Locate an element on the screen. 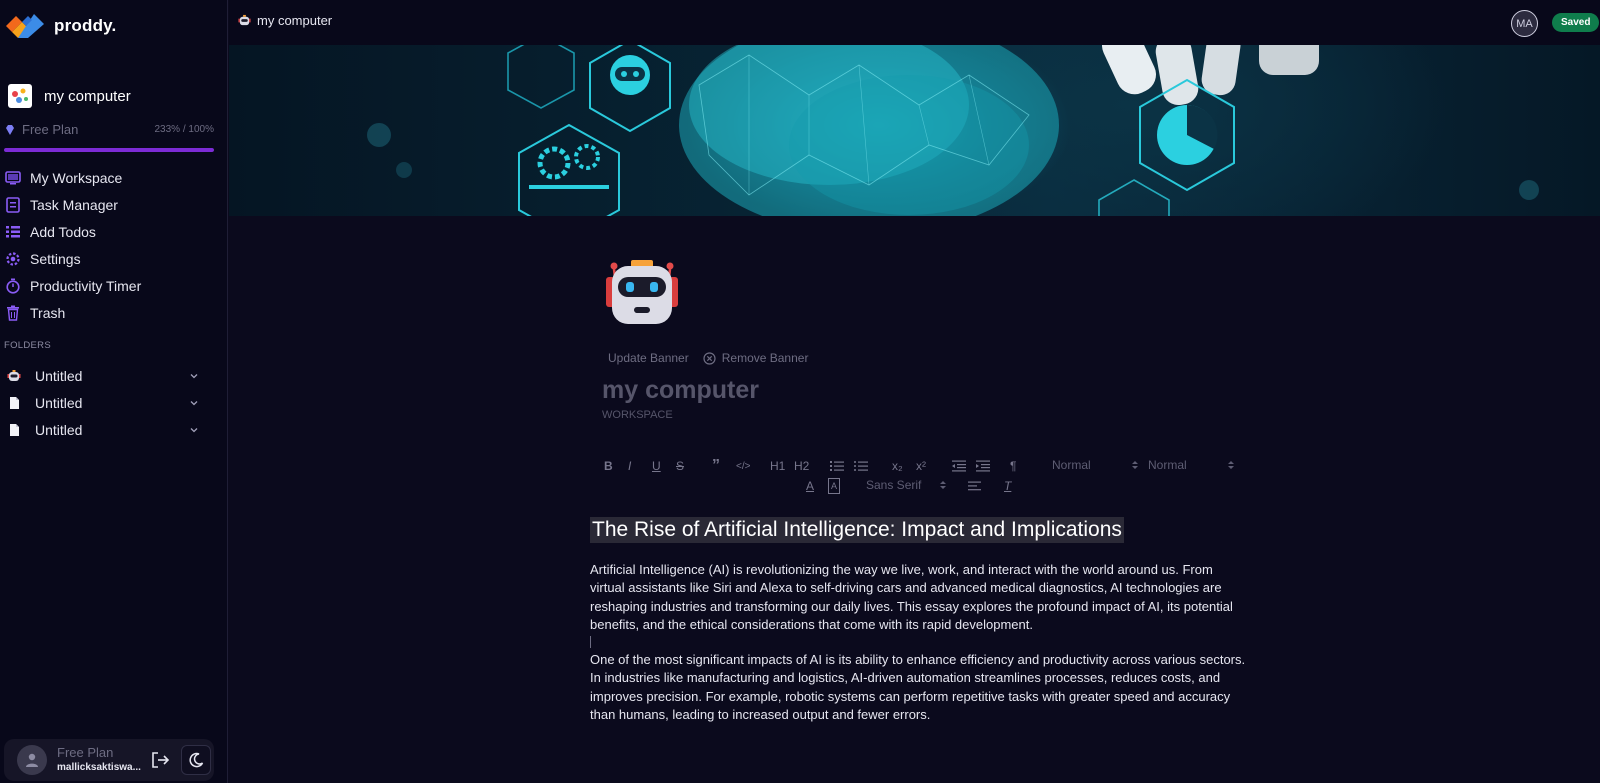 Image resolution: width=1600 pixels, height=783 pixels. workspace-thumbnail is located at coordinates (20, 96).